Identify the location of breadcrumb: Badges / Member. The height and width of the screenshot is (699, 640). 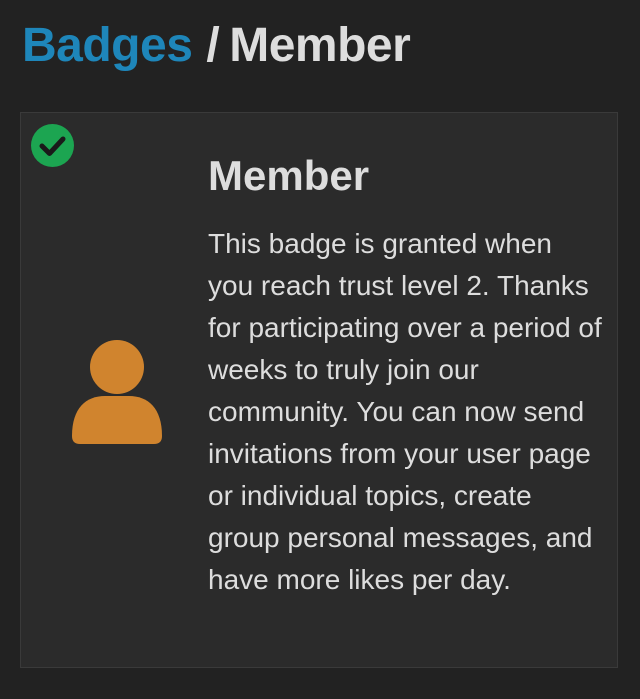
(216, 46).